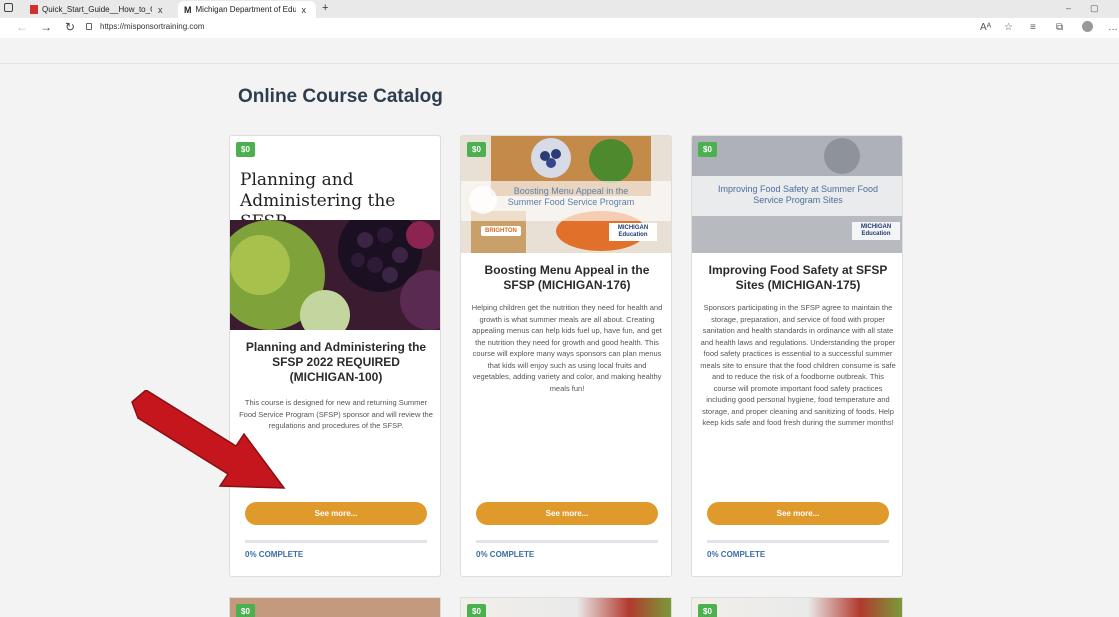 The image size is (1119, 617). Describe the element at coordinates (208, 439) in the screenshot. I see `red-arrow-annotation-icon` at that location.